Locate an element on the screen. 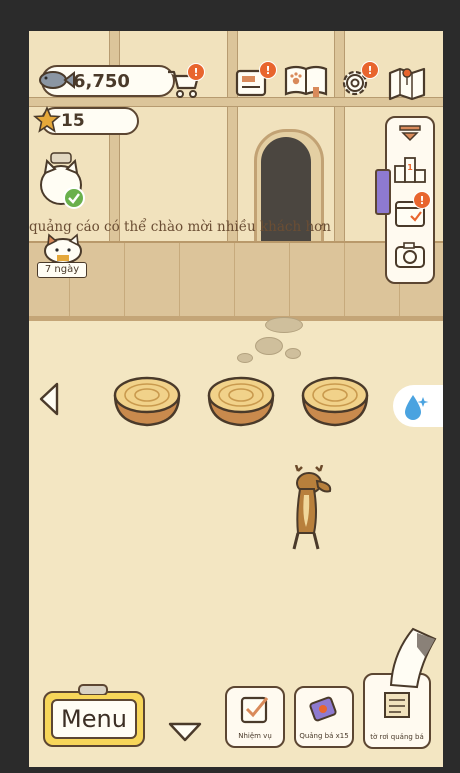  arrow-left-icon is located at coordinates (49, 399).